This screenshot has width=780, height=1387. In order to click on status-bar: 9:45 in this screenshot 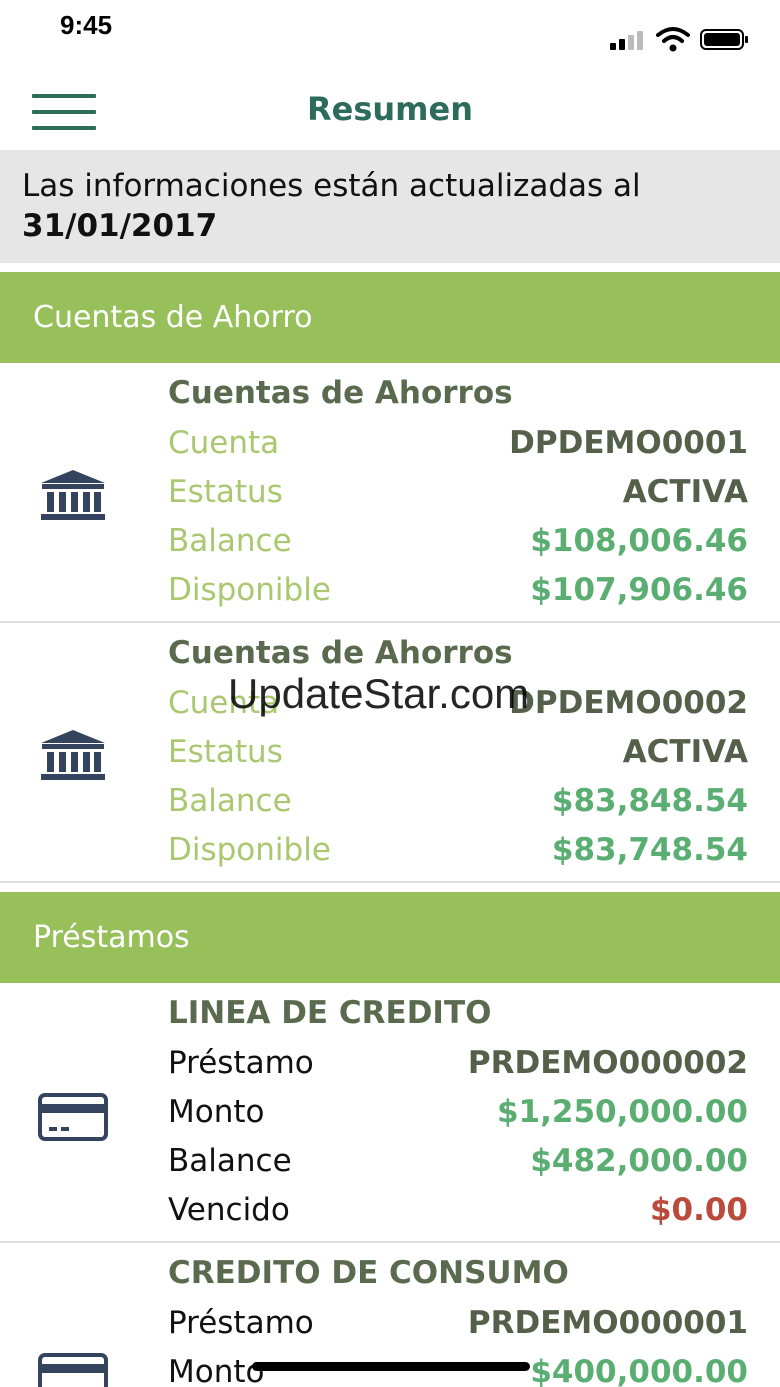, I will do `click(390, 30)`.